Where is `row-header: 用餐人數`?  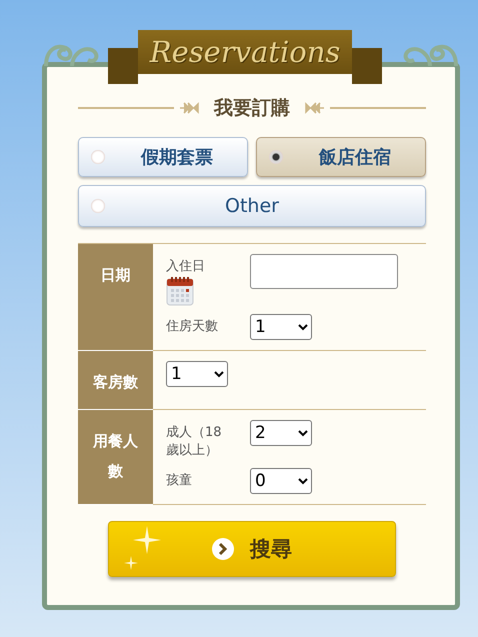 row-header: 用餐人數 is located at coordinates (115, 457).